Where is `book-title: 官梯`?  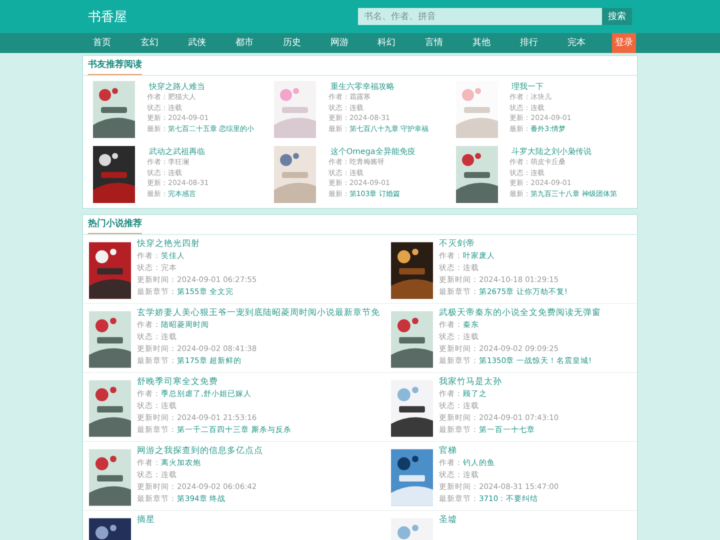
book-title: 官梯 is located at coordinates (499, 451).